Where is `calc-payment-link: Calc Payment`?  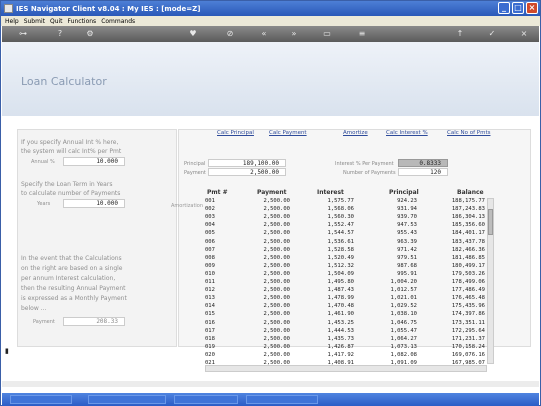 calc-payment-link: Calc Payment is located at coordinates (288, 133).